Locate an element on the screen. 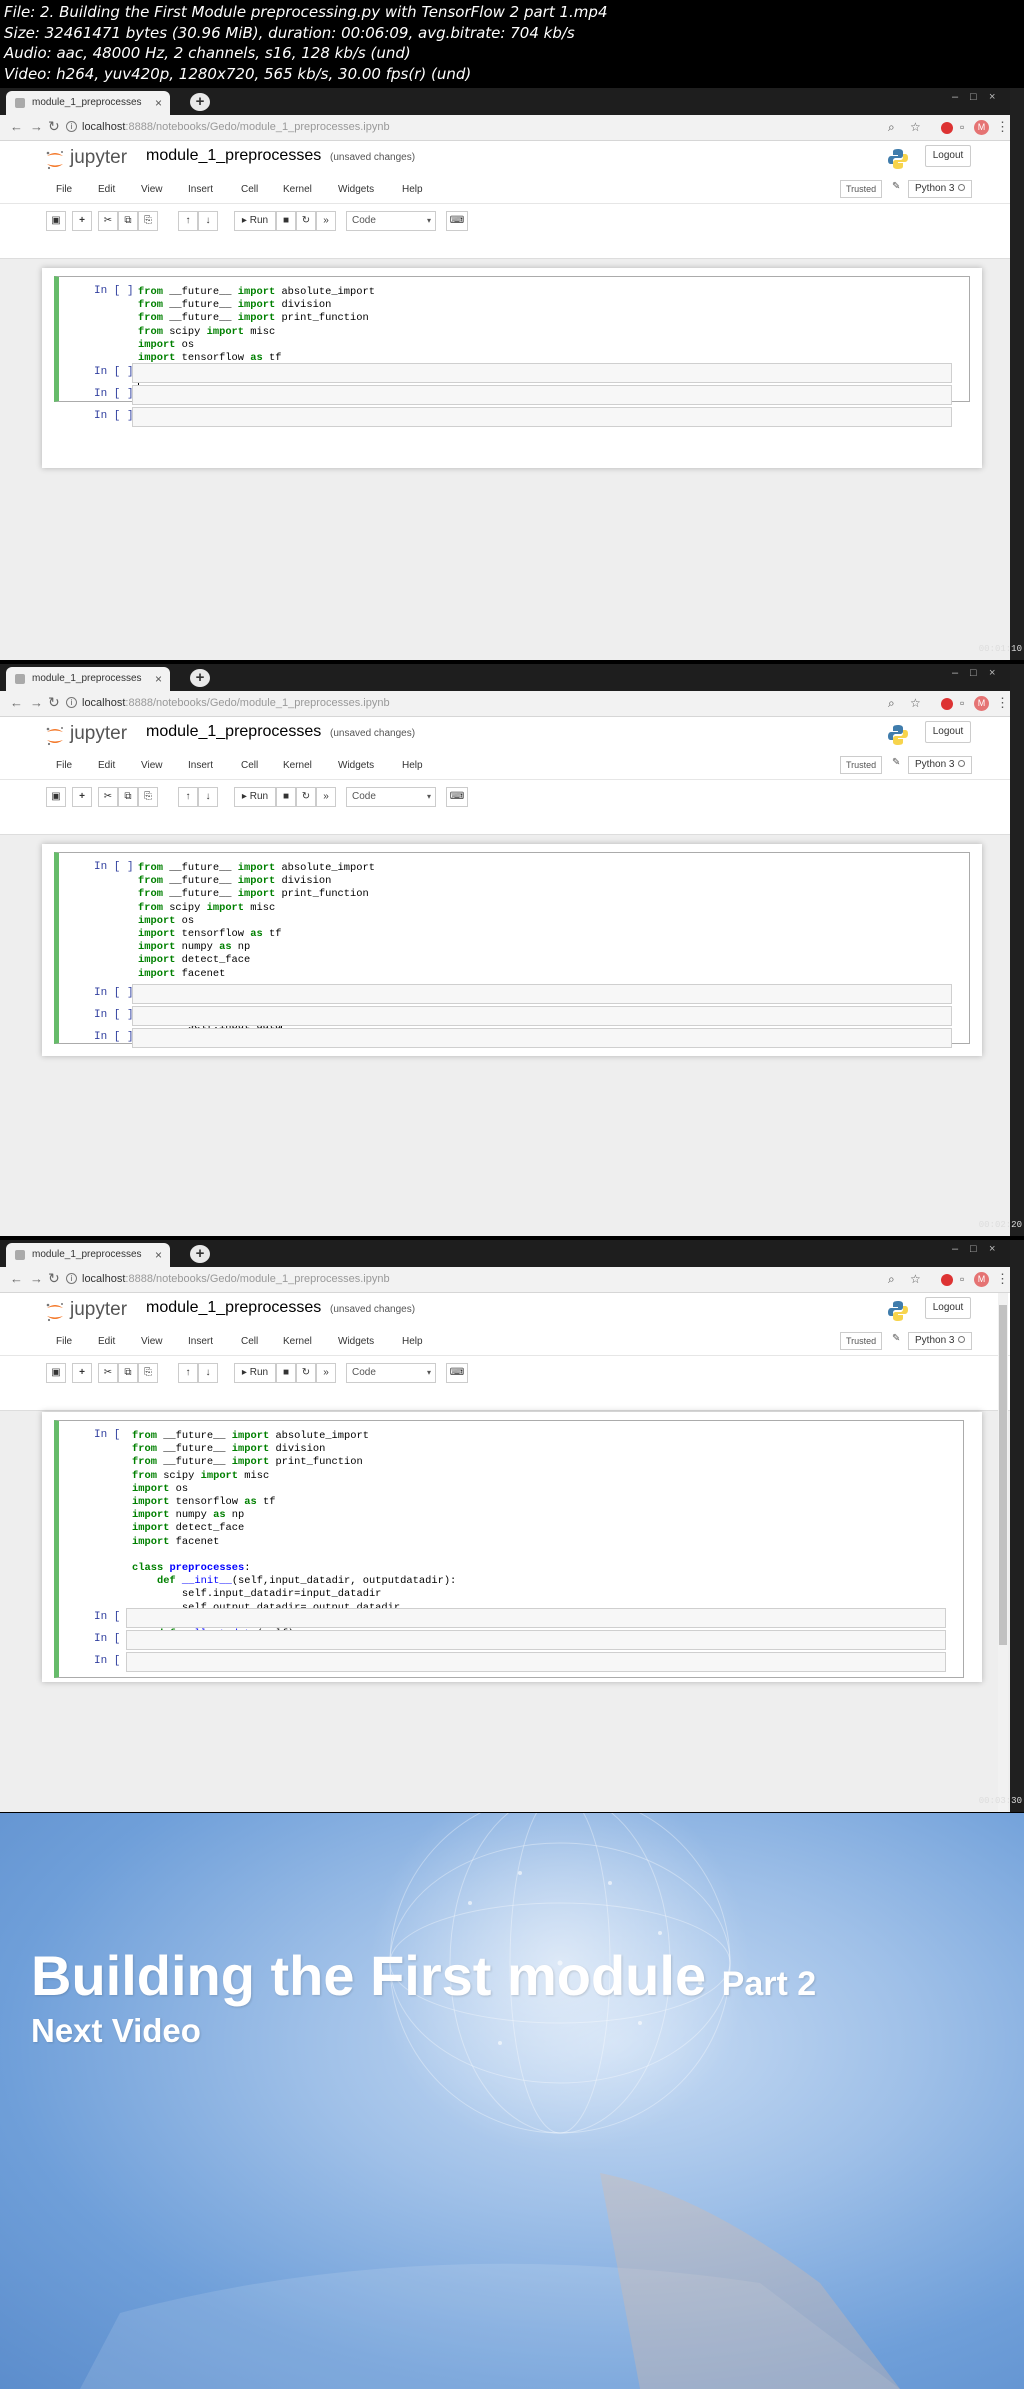  page-scrollbar is located at coordinates (1003, 1552).